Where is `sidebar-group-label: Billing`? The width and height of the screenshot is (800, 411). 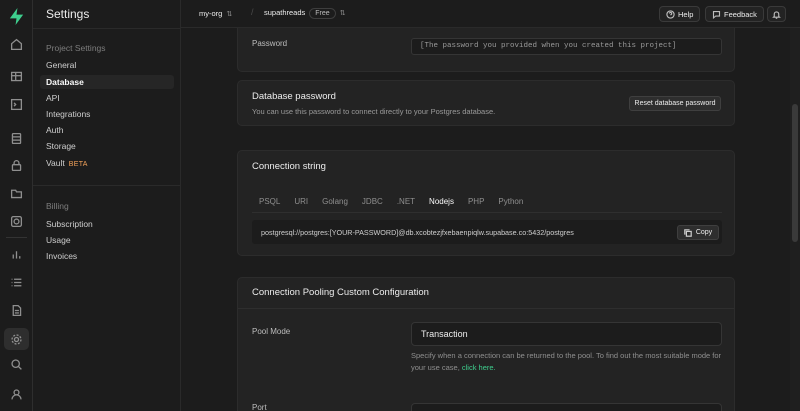
sidebar-group-label: Billing is located at coordinates (57, 206).